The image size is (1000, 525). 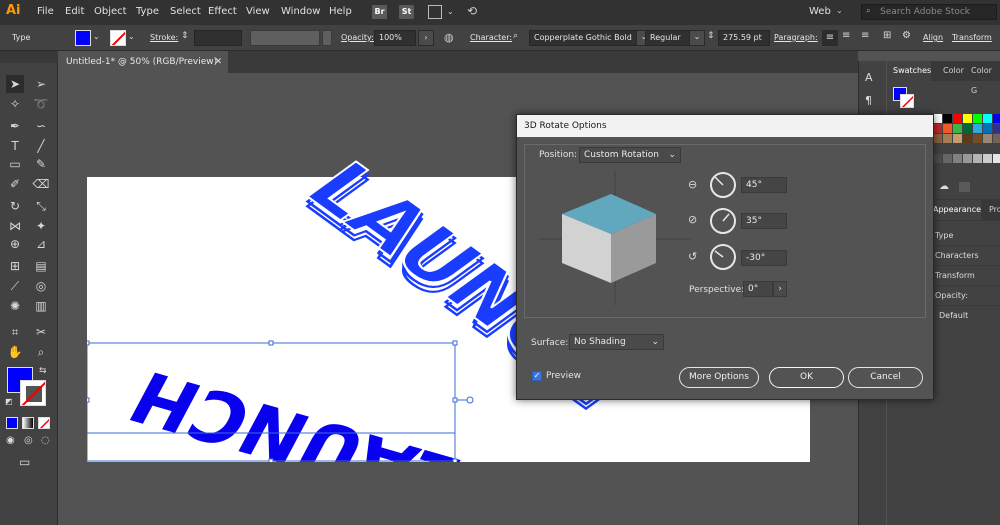 I want to click on surface-select: No Shading ⌄, so click(x=616, y=342).